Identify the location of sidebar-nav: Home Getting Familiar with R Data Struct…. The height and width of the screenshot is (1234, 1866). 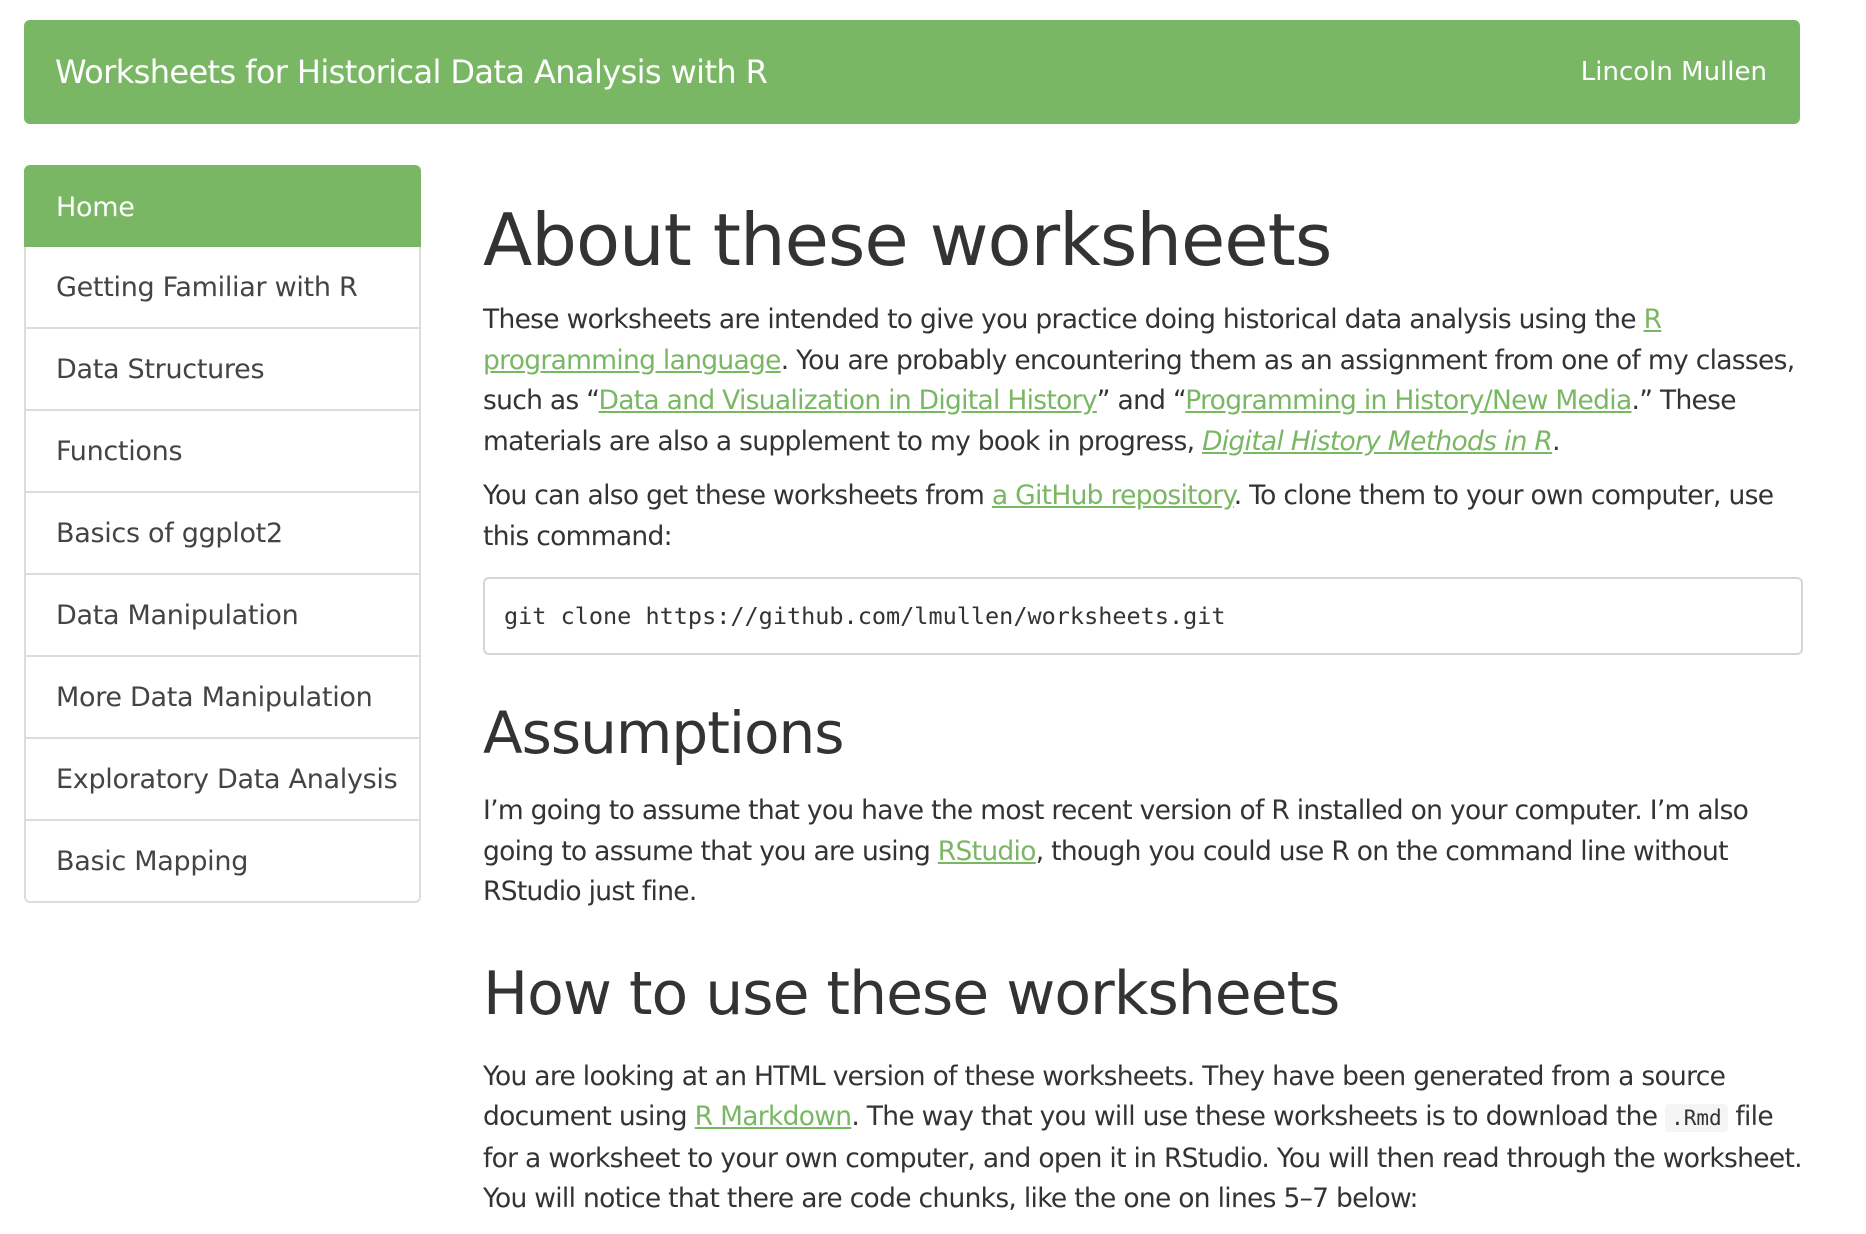
(222, 534).